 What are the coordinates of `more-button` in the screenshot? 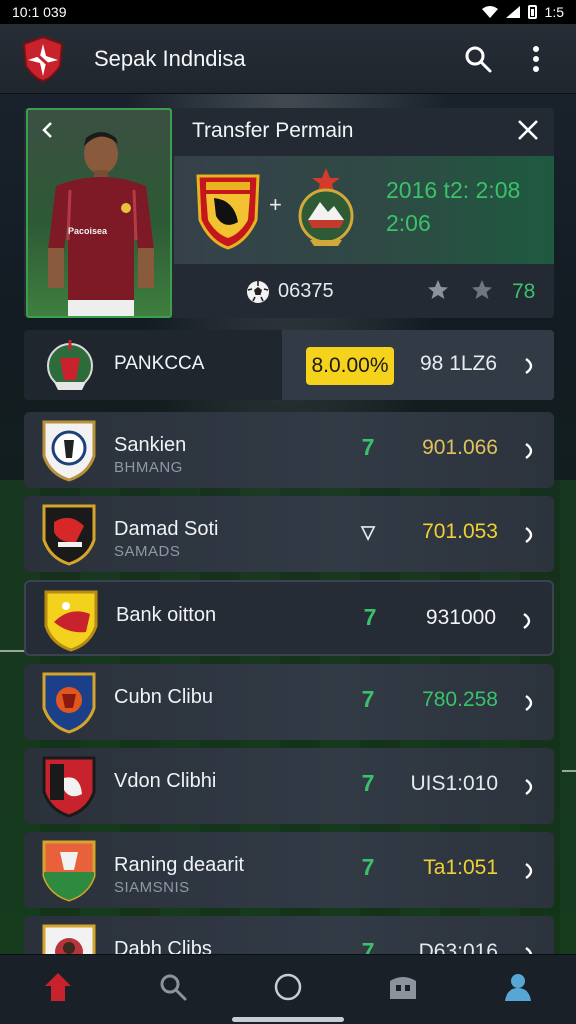 It's located at (536, 59).